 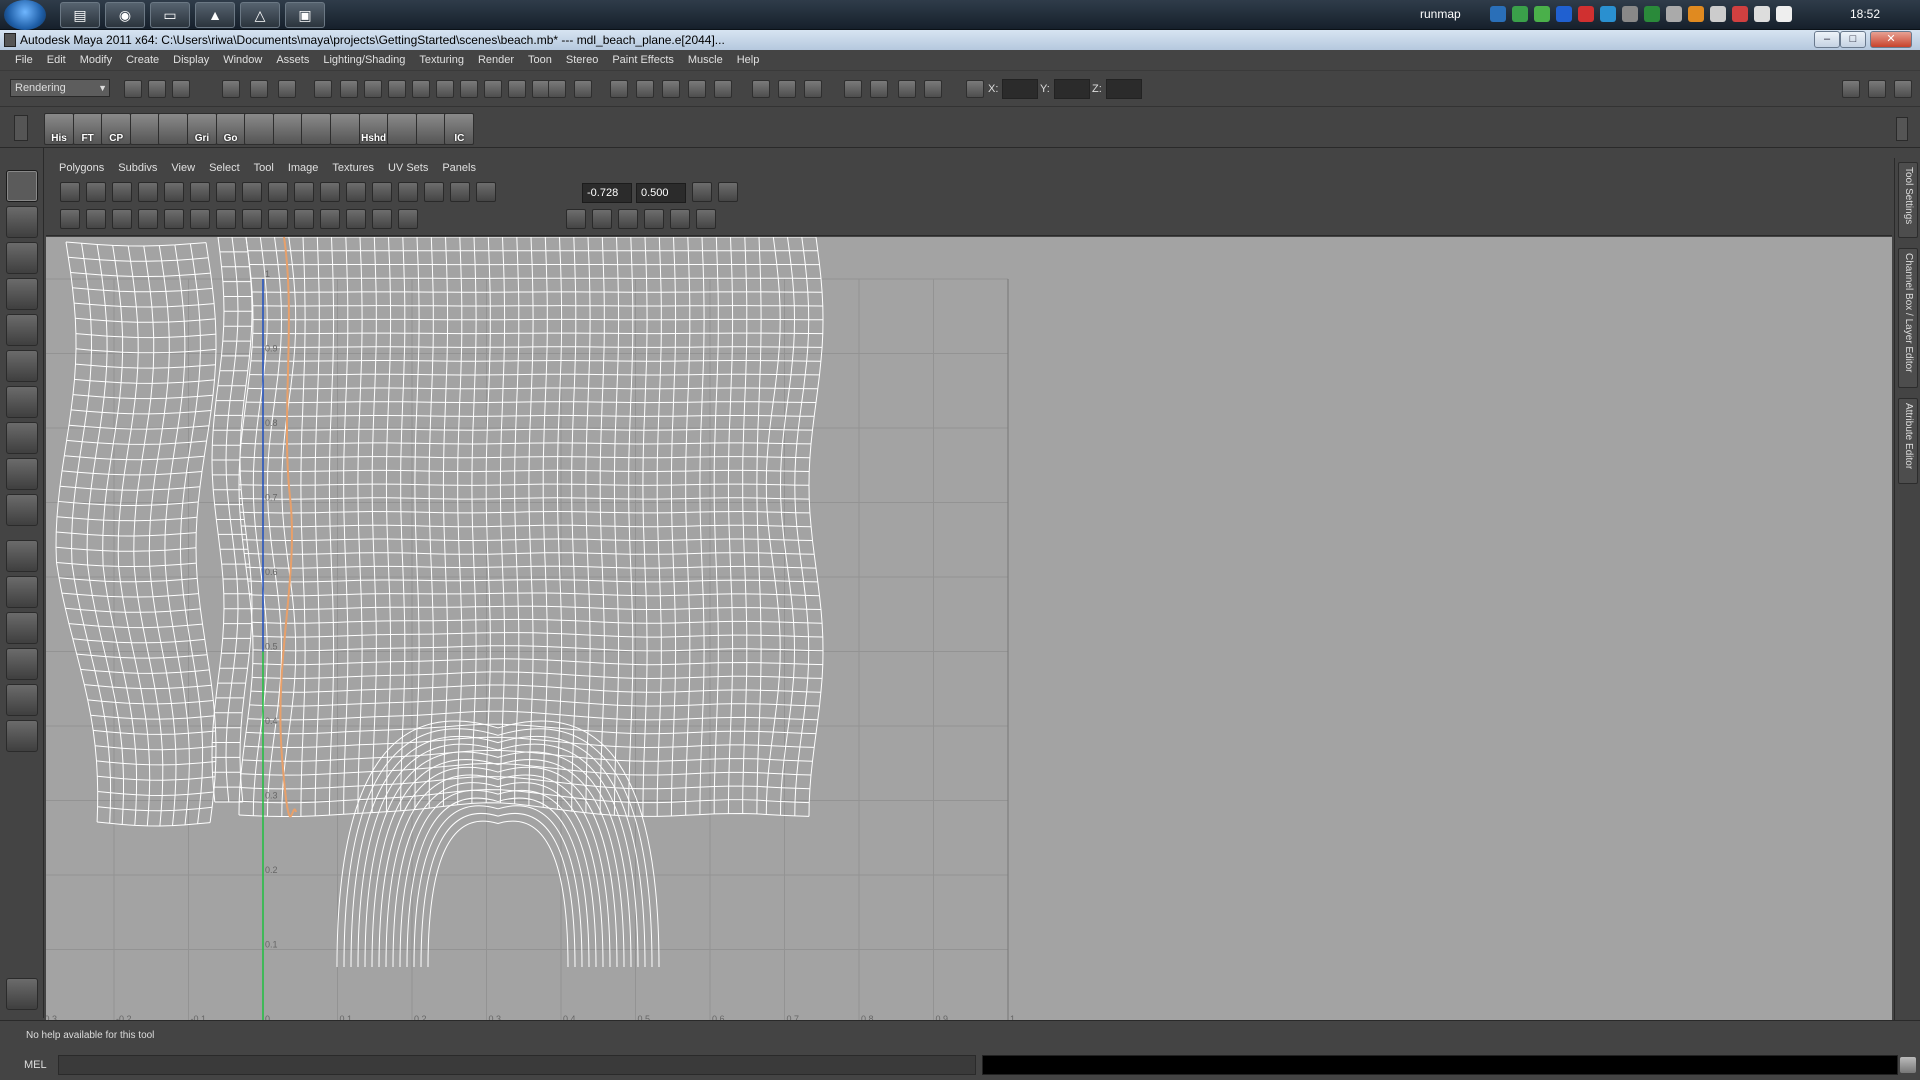 I want to click on vlc-icon: △, so click(x=260, y=15).